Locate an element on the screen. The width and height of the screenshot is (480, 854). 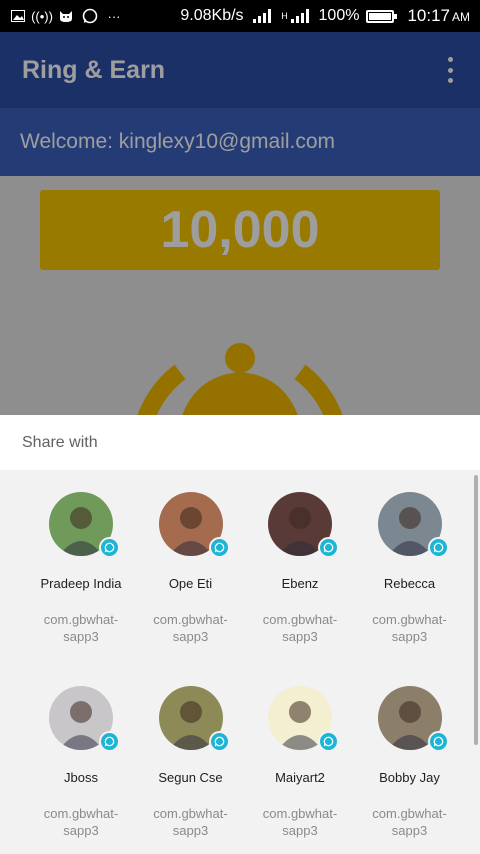
share-target-name: Bobby Jay is located at coordinates (409, 777).